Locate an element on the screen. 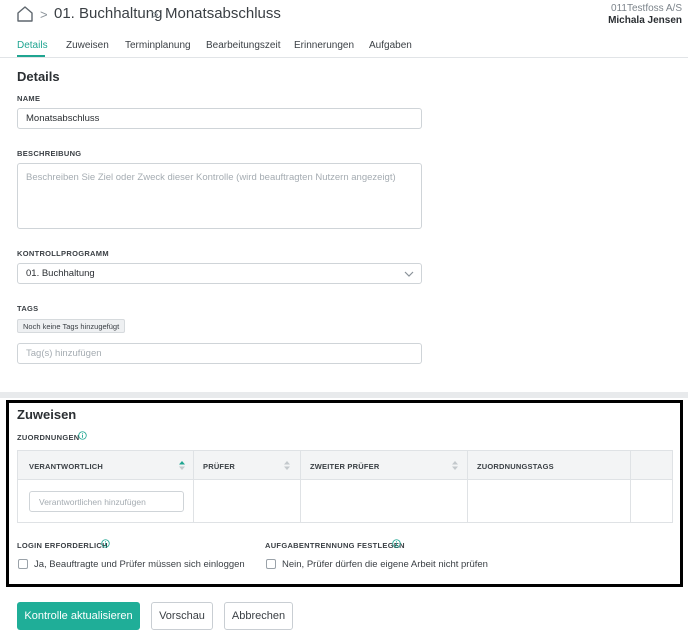 This screenshot has width=688, height=638. tab-terminplanung: Terminplanung is located at coordinates (158, 45).